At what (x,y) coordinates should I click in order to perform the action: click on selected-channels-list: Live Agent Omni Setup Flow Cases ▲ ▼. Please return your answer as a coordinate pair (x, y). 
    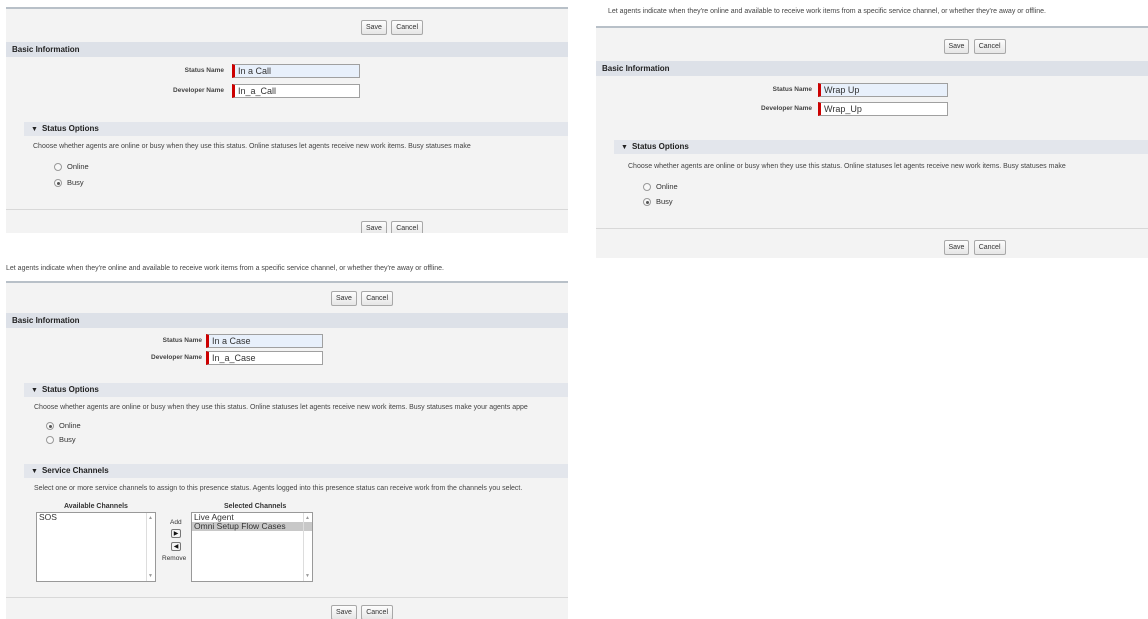
    Looking at the image, I should click on (252, 547).